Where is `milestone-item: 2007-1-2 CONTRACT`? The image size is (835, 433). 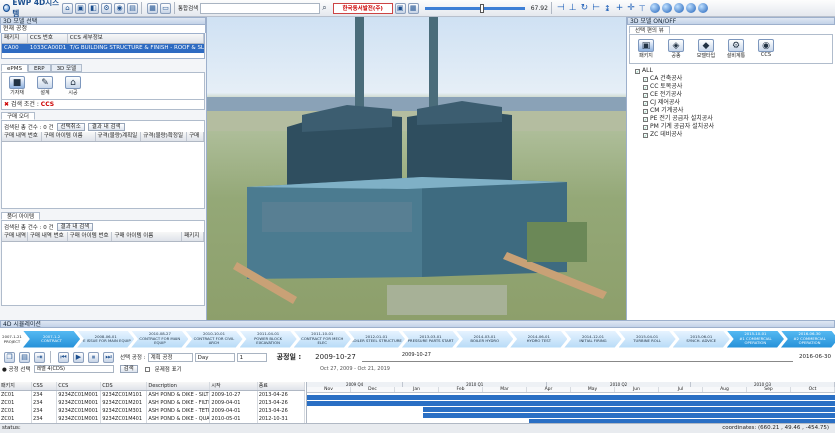
milestone-item: 2007-1-2 CONTRACT is located at coordinates (52, 339).